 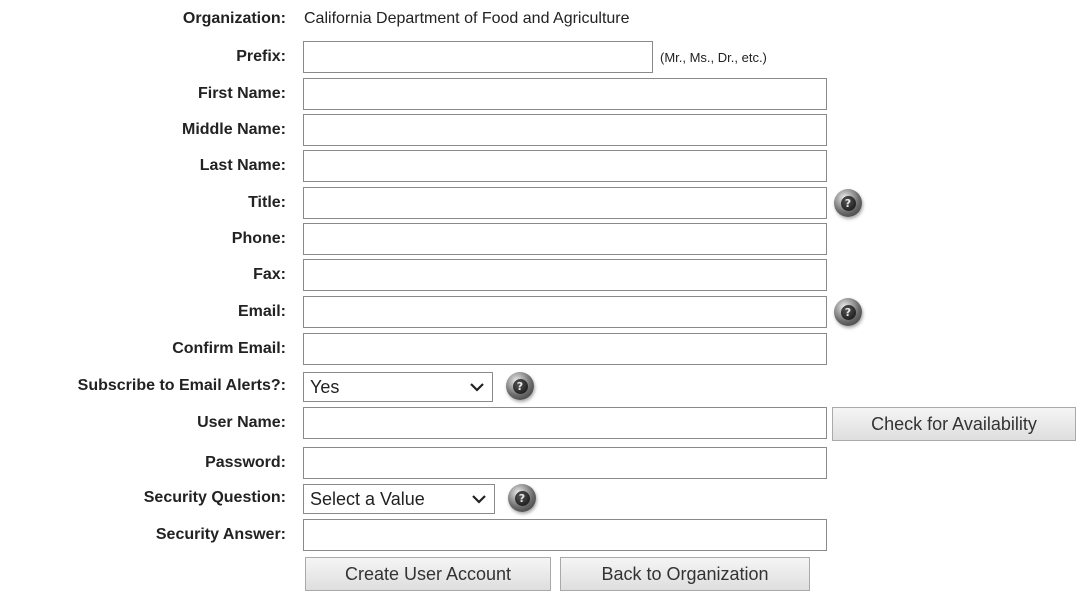 What do you see at coordinates (538, 386) in the screenshot?
I see `subscribe-row: Subscribe to Email Alerts?: Yes ?` at bounding box center [538, 386].